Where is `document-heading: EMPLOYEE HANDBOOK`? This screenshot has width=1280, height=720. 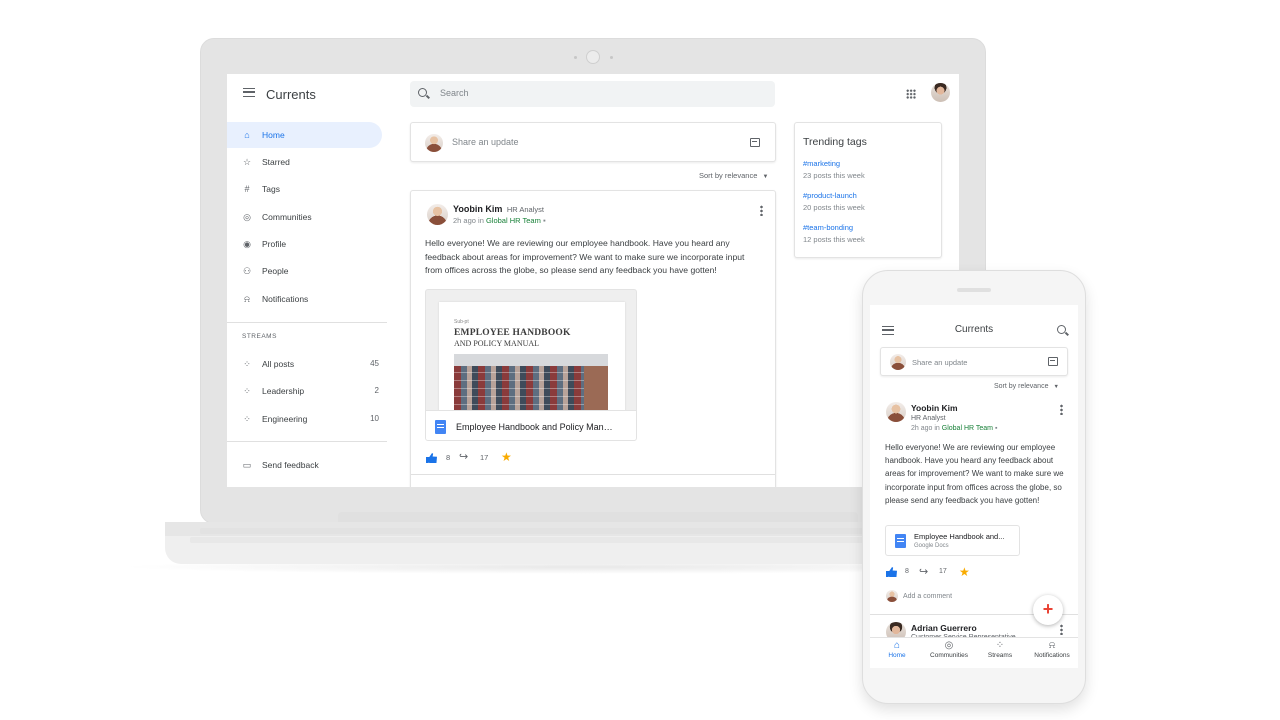
document-heading: EMPLOYEE HANDBOOK is located at coordinates (512, 333).